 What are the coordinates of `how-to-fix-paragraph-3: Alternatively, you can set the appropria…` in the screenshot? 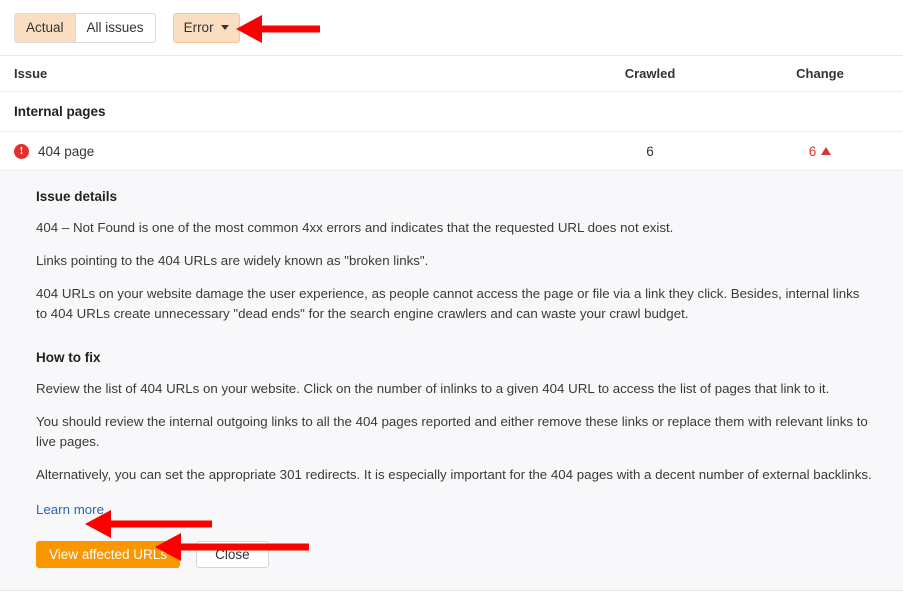 It's located at (454, 474).